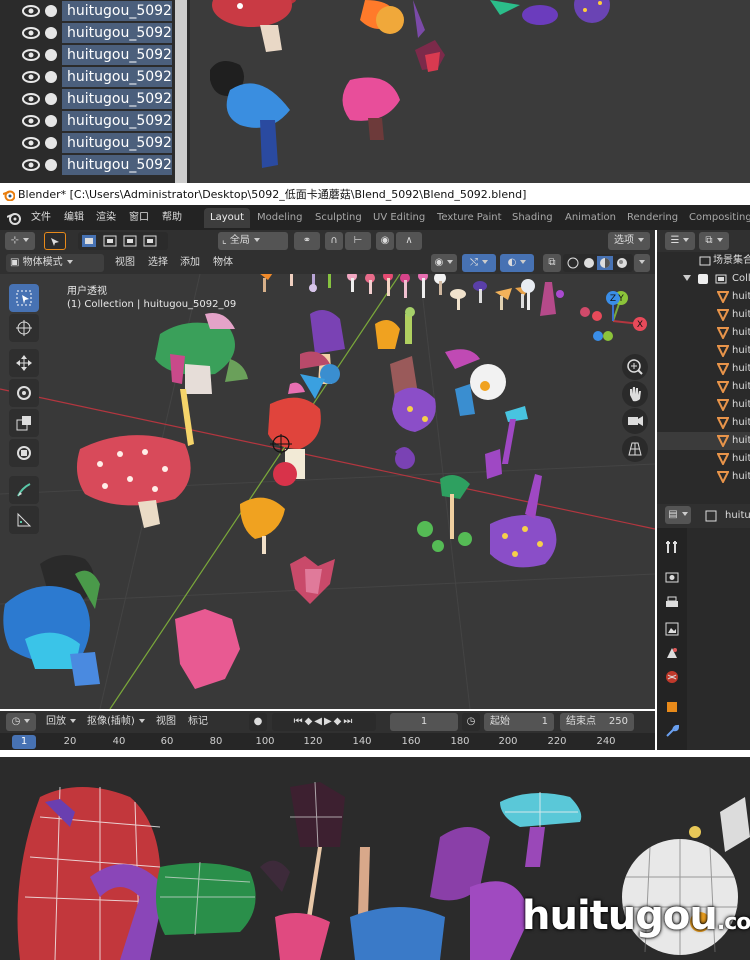  What do you see at coordinates (672, 577) in the screenshot?
I see `render-camera-icon` at bounding box center [672, 577].